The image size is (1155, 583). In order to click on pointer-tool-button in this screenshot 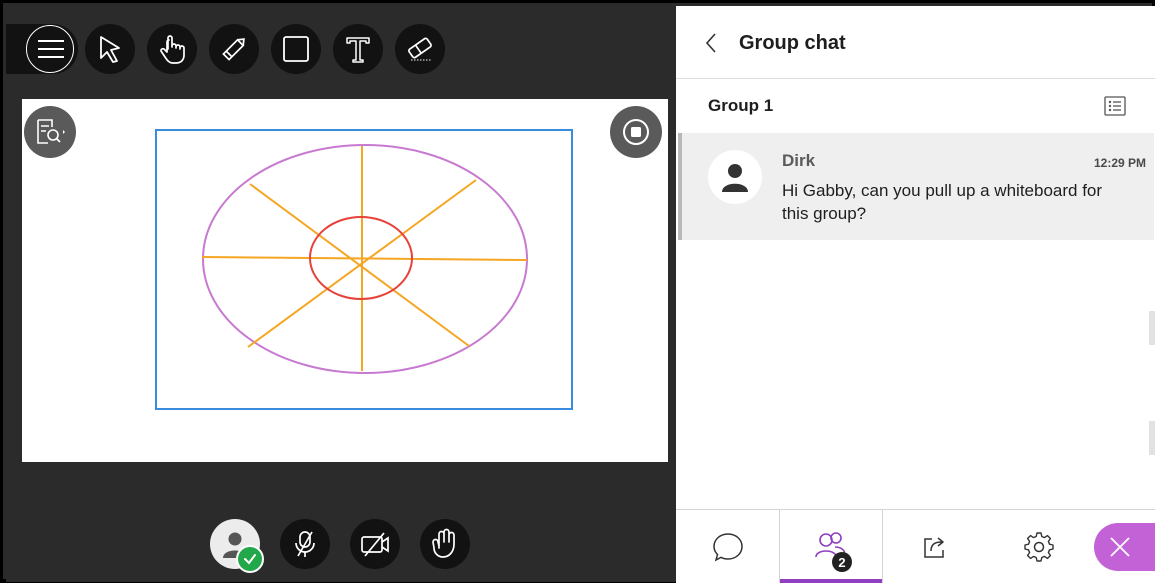, I will do `click(172, 49)`.